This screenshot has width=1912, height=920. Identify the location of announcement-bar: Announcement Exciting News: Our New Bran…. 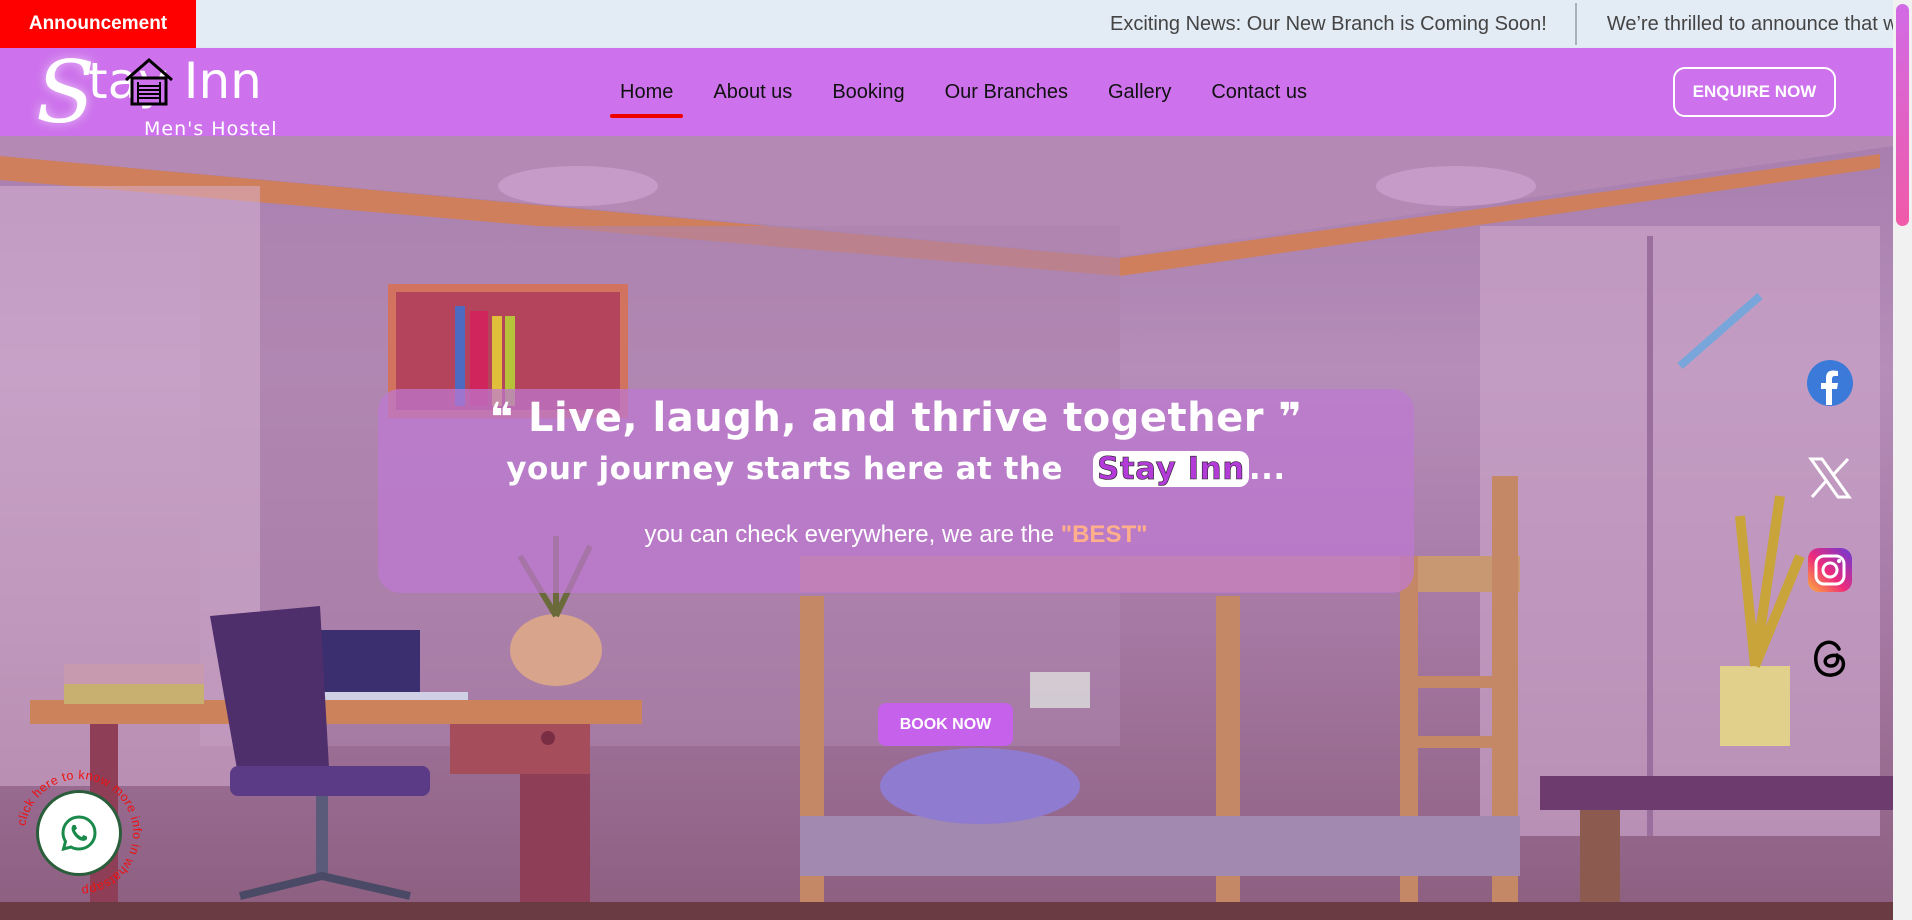
(946, 24).